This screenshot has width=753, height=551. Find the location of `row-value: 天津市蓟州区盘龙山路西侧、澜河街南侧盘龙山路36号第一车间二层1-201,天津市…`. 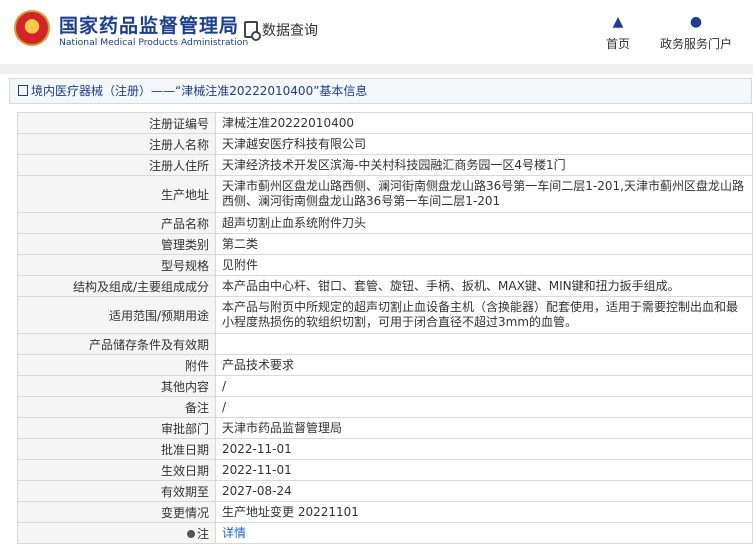

row-value: 天津市蓟州区盘龙山路西侧、澜河街南侧盘龙山路36号第一车间二层1-201,天津市… is located at coordinates (484, 194).